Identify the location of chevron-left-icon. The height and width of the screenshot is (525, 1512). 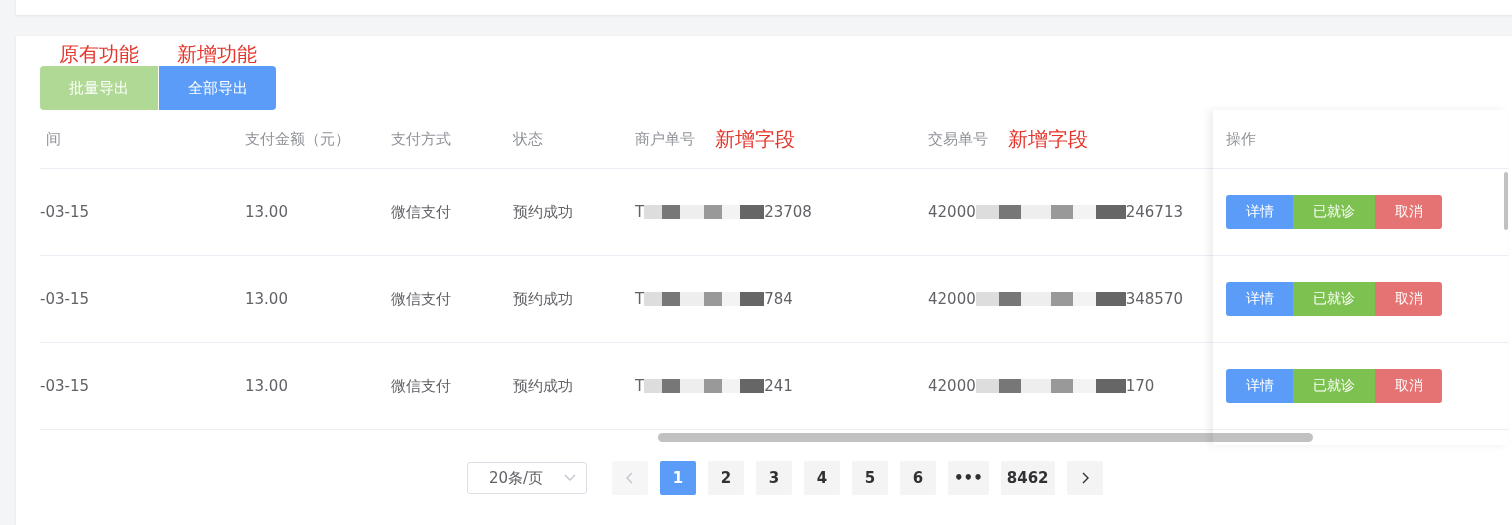
(630, 478).